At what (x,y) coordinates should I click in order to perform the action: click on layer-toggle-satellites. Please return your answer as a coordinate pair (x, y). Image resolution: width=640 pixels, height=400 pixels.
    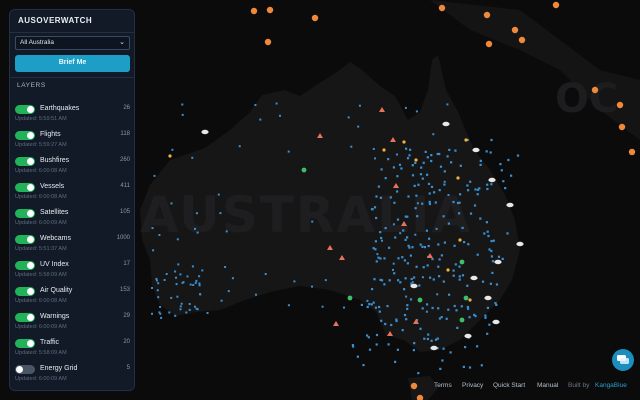
    Looking at the image, I should click on (25, 213).